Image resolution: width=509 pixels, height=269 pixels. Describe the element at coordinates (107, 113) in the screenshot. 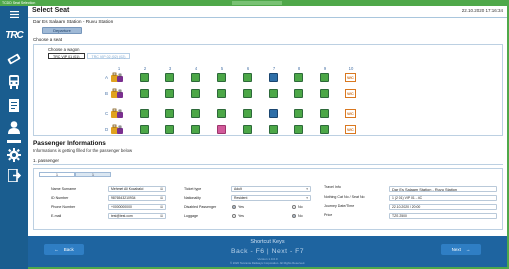

I see `seat-row-letter: C` at that location.